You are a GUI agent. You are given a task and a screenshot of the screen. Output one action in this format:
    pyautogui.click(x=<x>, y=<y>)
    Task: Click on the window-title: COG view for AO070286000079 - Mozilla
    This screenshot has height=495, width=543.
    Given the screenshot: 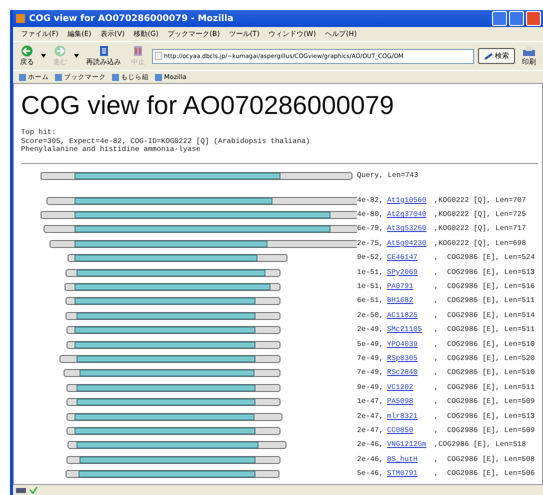 What is the action you would take?
    pyautogui.click(x=131, y=19)
    